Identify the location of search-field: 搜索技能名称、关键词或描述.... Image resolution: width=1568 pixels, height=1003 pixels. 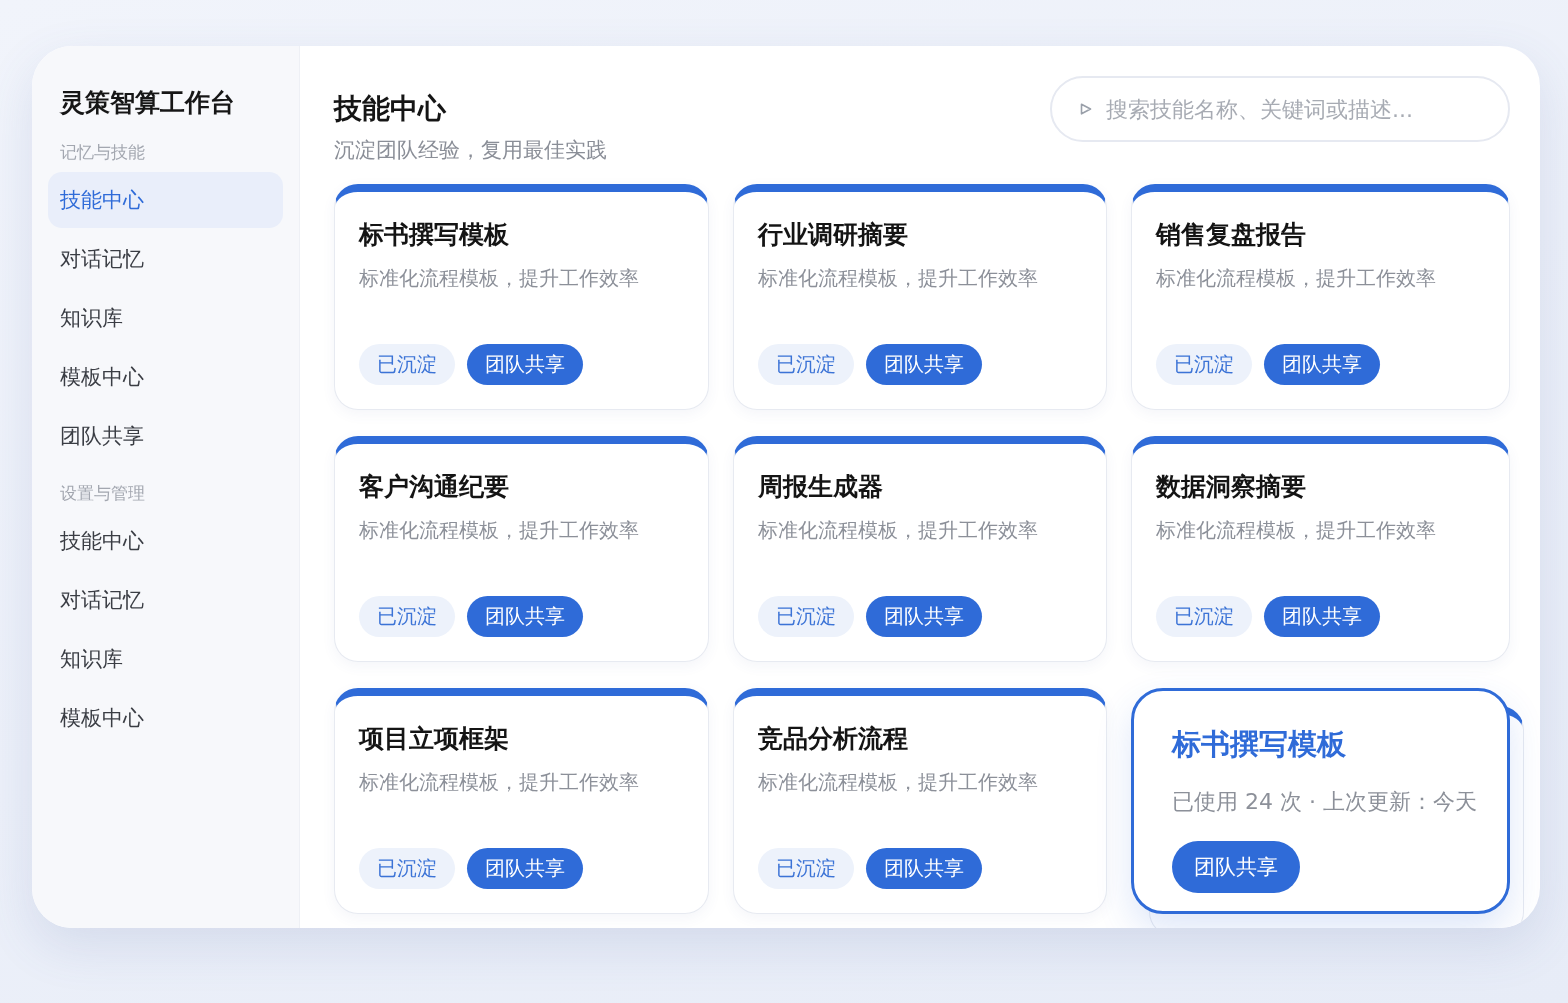
(1280, 109).